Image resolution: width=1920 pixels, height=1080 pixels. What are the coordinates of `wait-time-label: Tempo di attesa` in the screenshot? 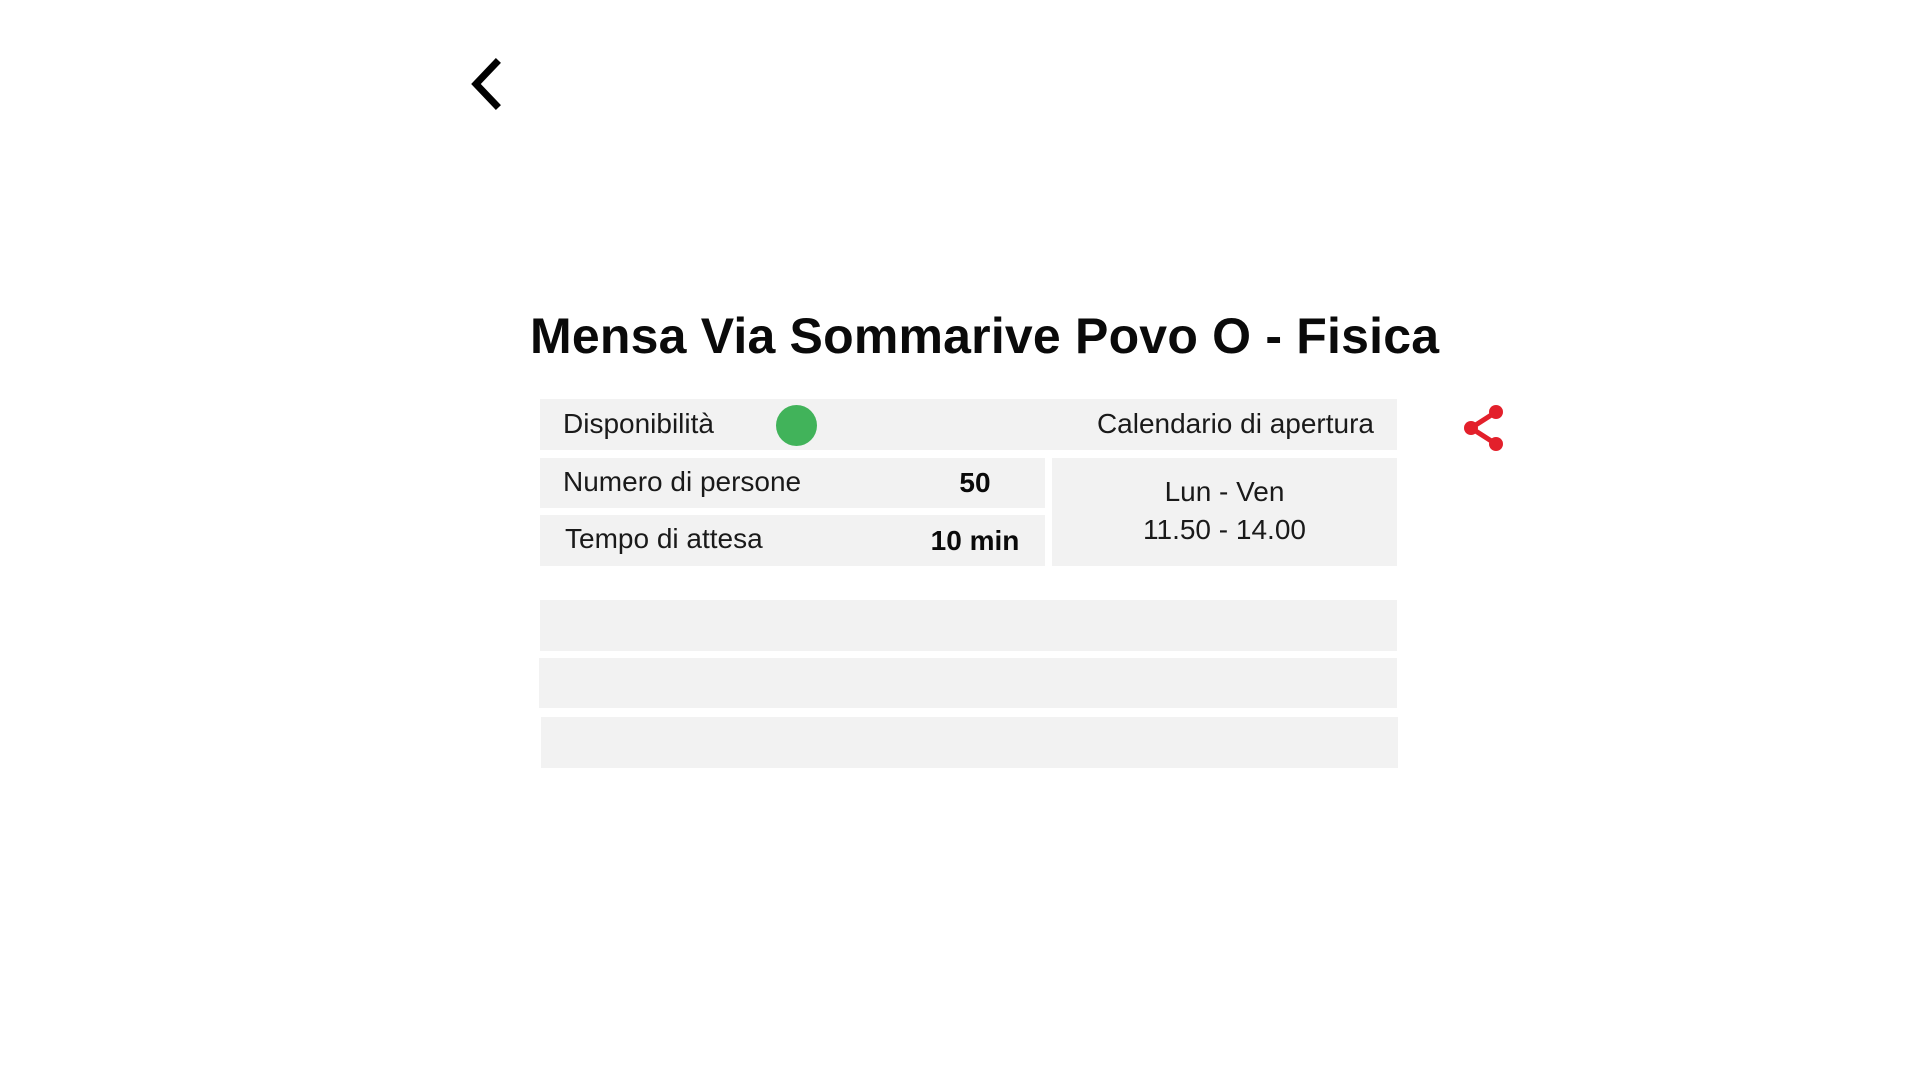 It's located at (664, 538).